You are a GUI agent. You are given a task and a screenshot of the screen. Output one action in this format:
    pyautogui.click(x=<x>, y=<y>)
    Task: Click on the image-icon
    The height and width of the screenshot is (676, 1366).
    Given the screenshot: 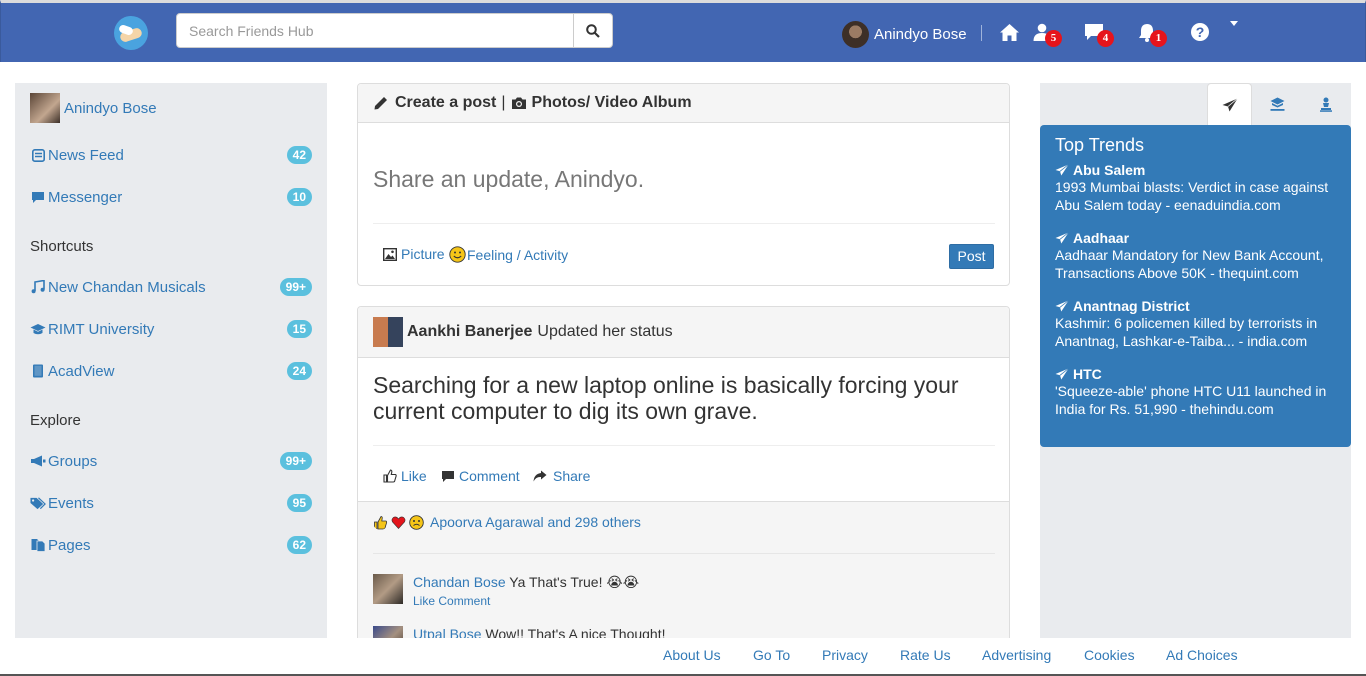 What is the action you would take?
    pyautogui.click(x=390, y=254)
    